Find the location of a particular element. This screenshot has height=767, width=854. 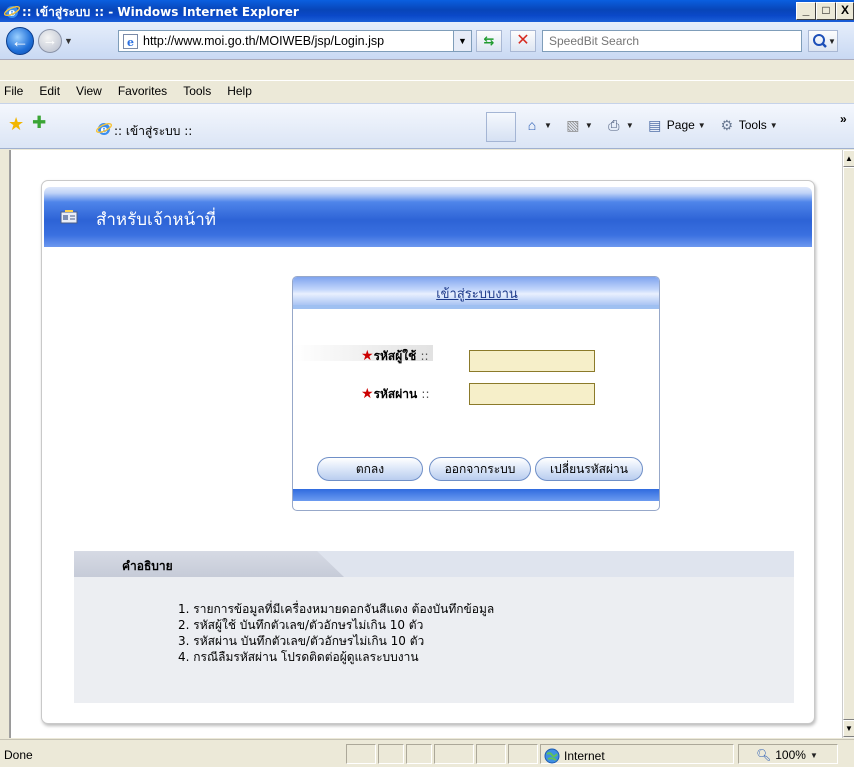

stop-icon: ✕ is located at coordinates (523, 40).